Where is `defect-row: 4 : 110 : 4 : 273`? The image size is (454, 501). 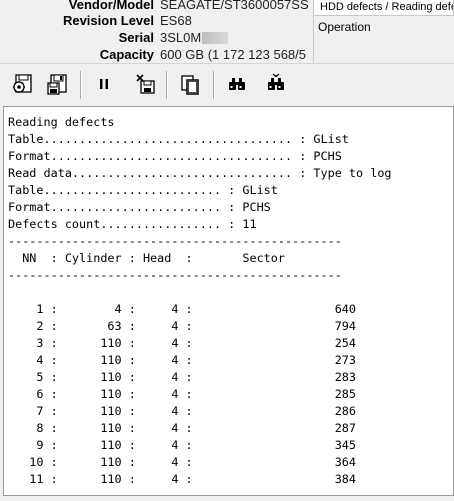
defect-row: 4 : 110 : 4 : 273 is located at coordinates (182, 360).